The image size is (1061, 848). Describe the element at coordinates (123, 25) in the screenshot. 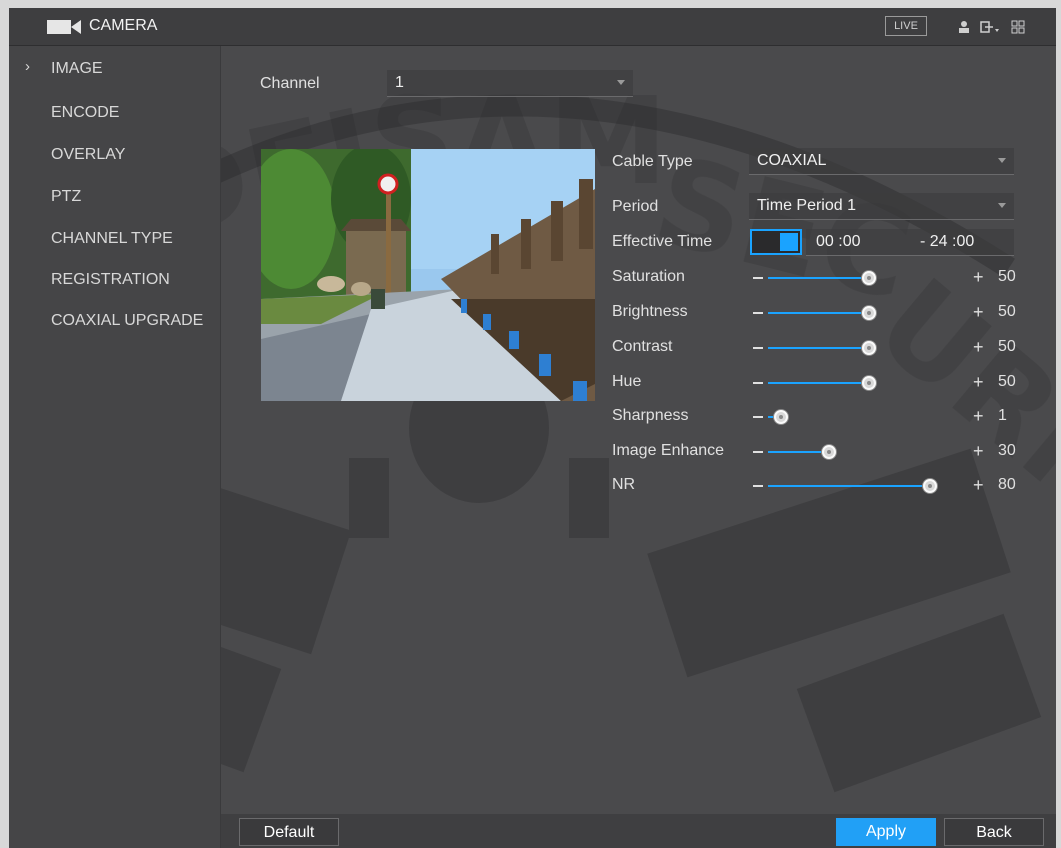

I see `page-title: CAMERA` at that location.